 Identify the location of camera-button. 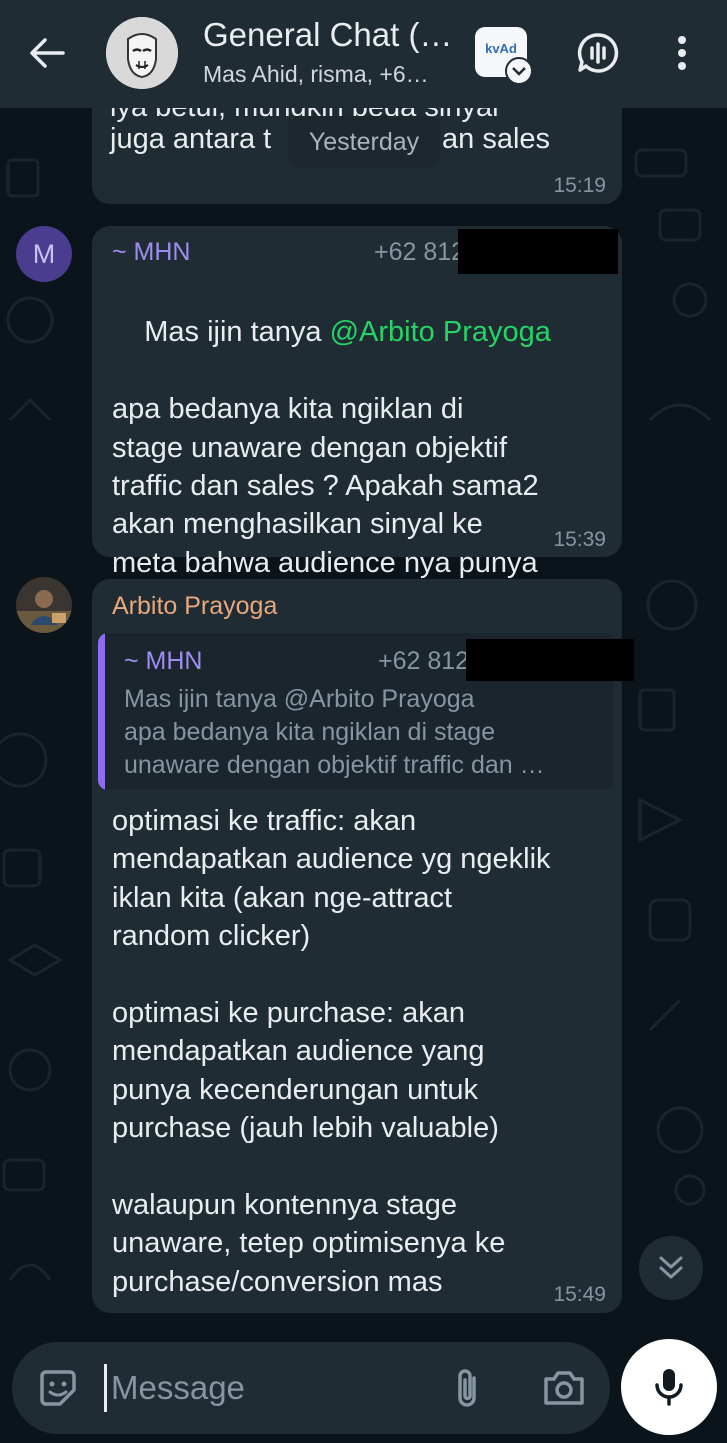
(564, 1388).